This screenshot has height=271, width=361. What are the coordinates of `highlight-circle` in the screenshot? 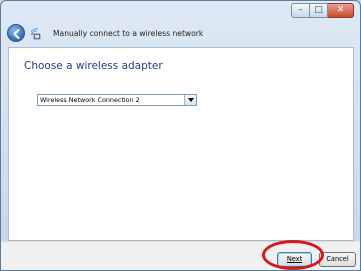 It's located at (293, 255).